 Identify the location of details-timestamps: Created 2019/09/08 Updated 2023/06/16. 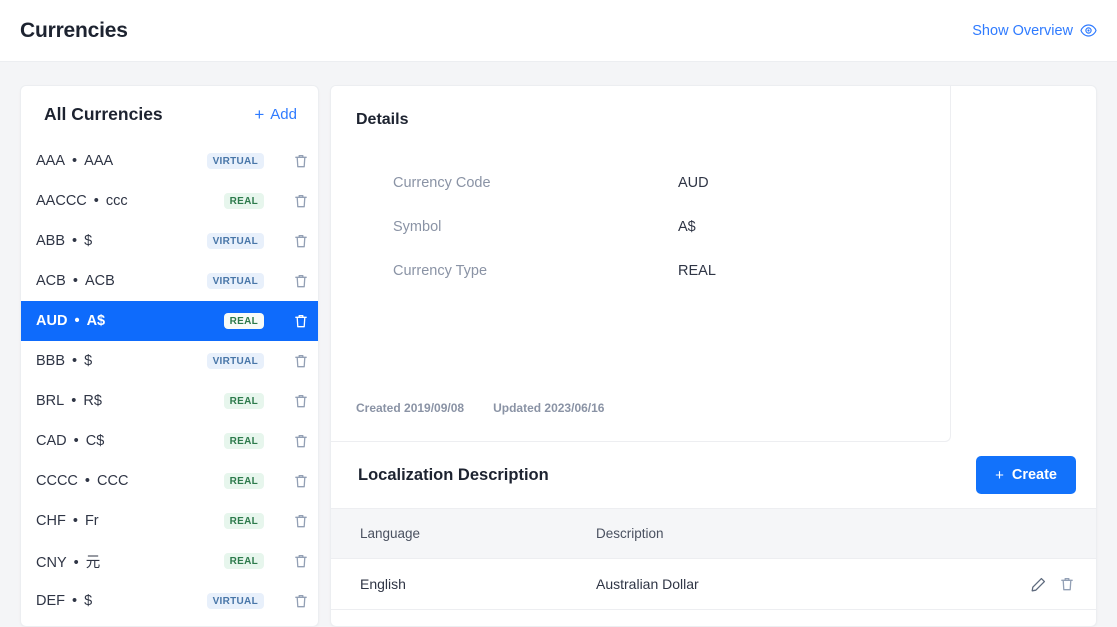
(480, 408).